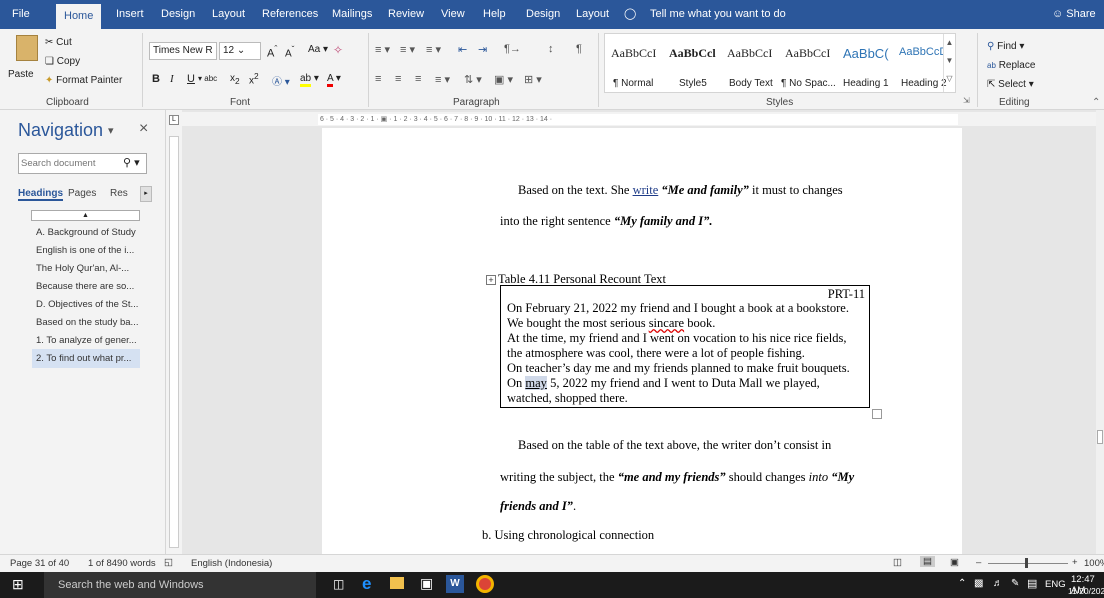 The height and width of the screenshot is (598, 1104). Describe the element at coordinates (228, 14) in the screenshot. I see `tab-layout: Layout` at that location.